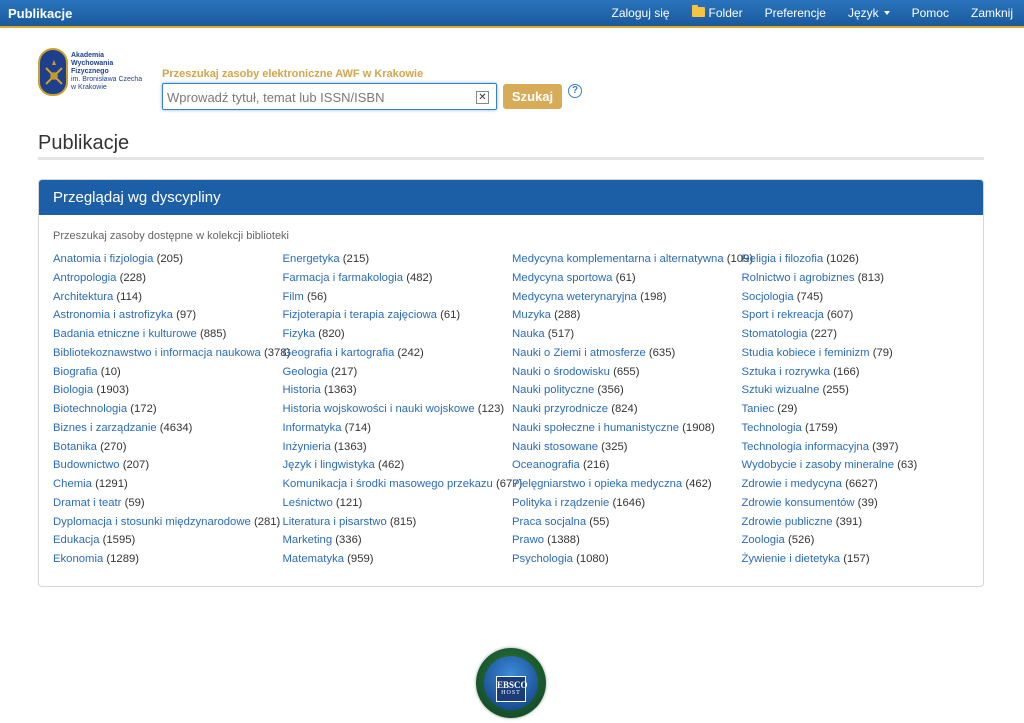 The height and width of the screenshot is (723, 1024). I want to click on discipline-link: Nauki społeczne i humanistyczne (1908), so click(627, 428).